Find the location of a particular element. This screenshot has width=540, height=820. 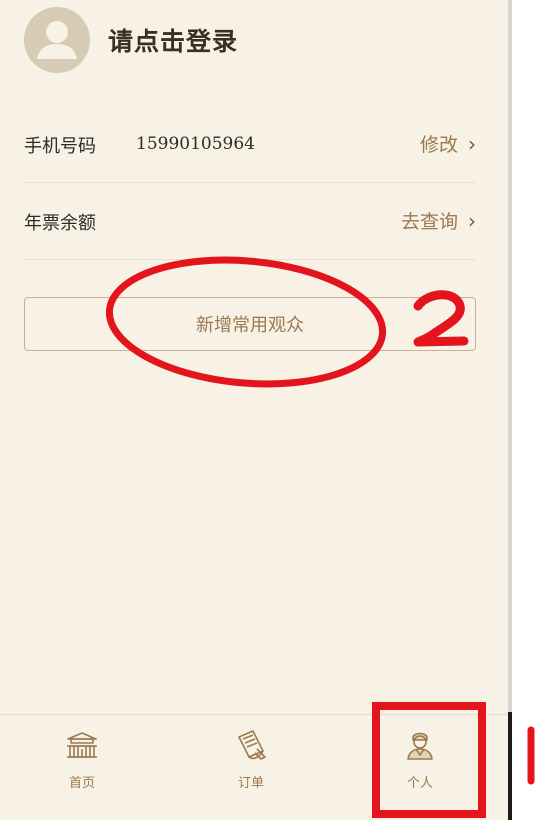

tab-home: 首页 is located at coordinates (82, 767).